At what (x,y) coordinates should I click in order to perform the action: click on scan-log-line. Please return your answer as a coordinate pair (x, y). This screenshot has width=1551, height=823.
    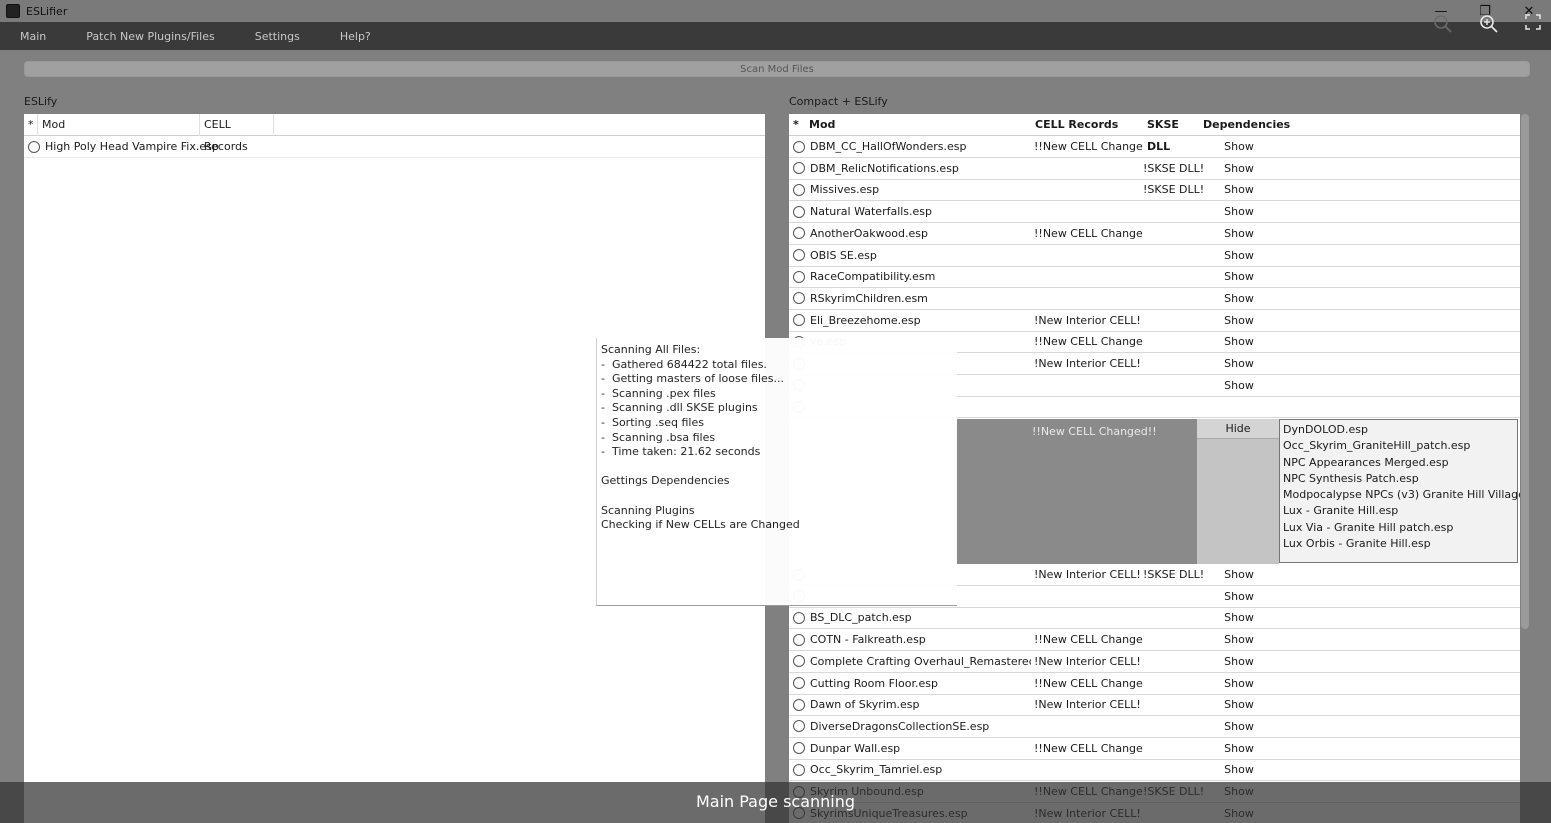
    Looking at the image, I should click on (777, 496).